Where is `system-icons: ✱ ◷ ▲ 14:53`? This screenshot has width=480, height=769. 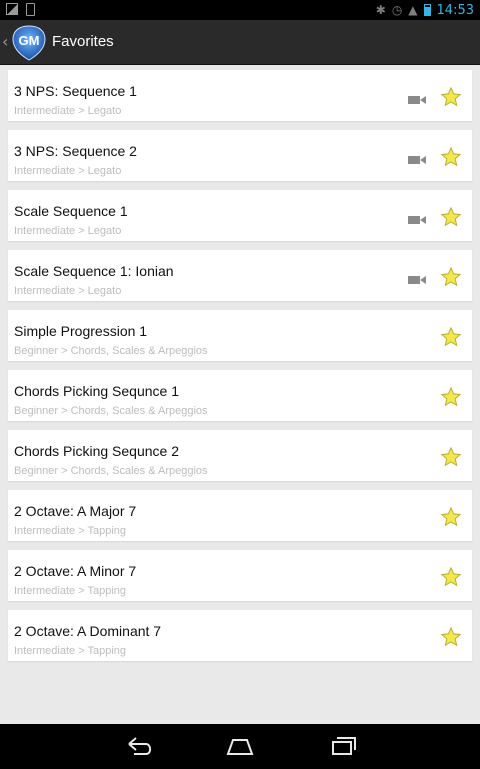 system-icons: ✱ ◷ ▲ 14:53 is located at coordinates (425, 10).